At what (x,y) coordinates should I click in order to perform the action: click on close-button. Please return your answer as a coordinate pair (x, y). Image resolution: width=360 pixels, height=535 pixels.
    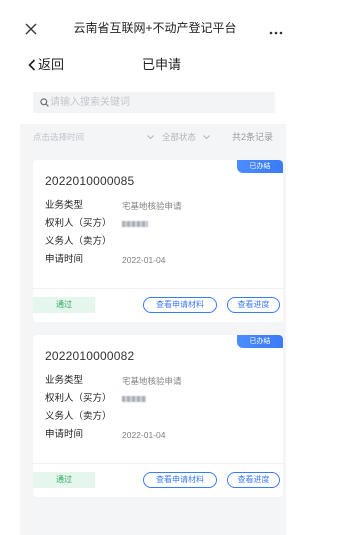
    Looking at the image, I should click on (31, 28).